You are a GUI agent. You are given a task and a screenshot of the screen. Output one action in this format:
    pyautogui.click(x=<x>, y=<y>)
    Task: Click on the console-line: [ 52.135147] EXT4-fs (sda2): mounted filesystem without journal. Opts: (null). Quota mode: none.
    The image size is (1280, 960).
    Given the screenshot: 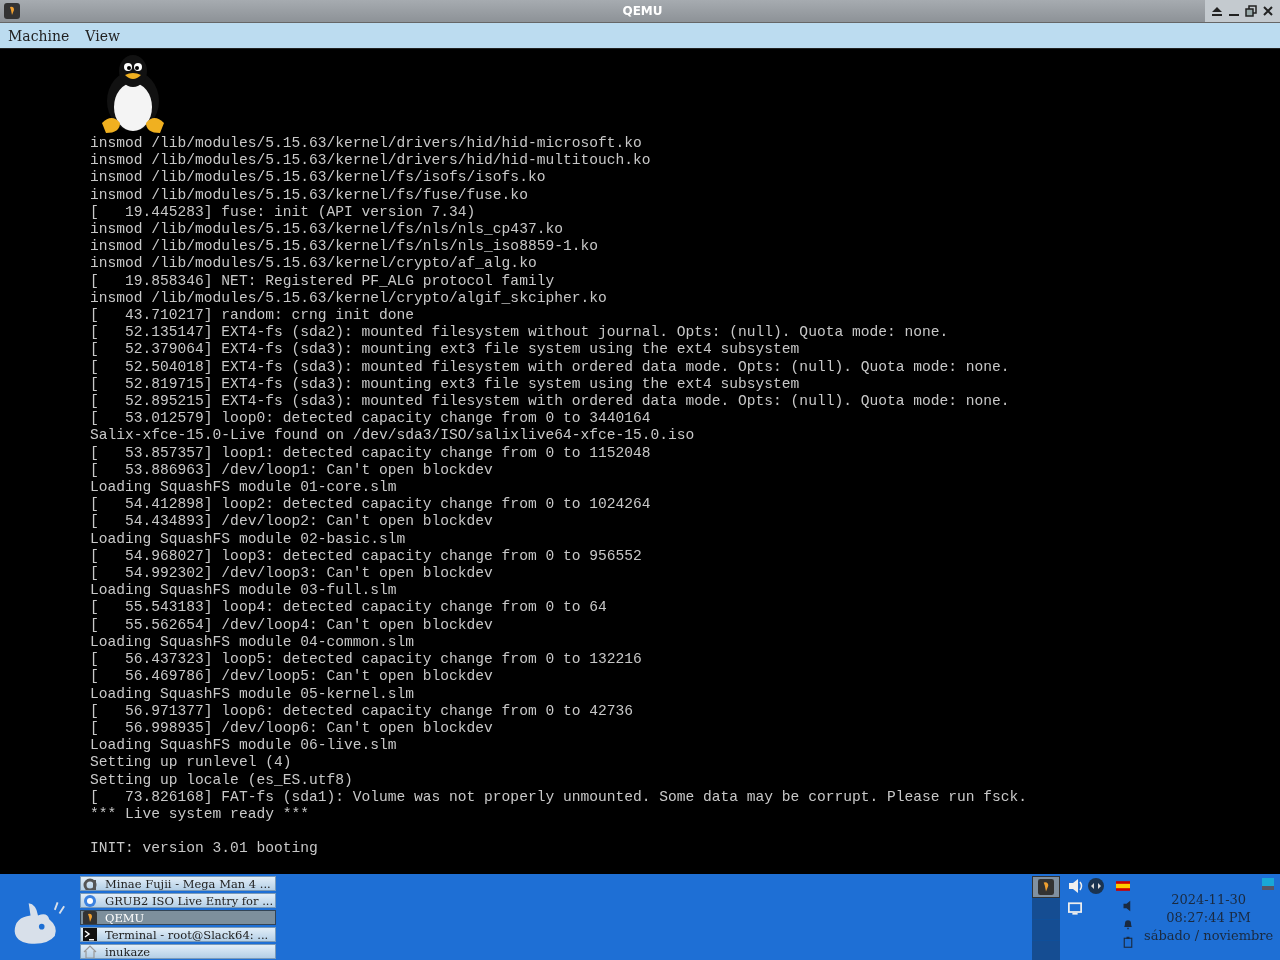 What is the action you would take?
    pyautogui.click(x=520, y=333)
    